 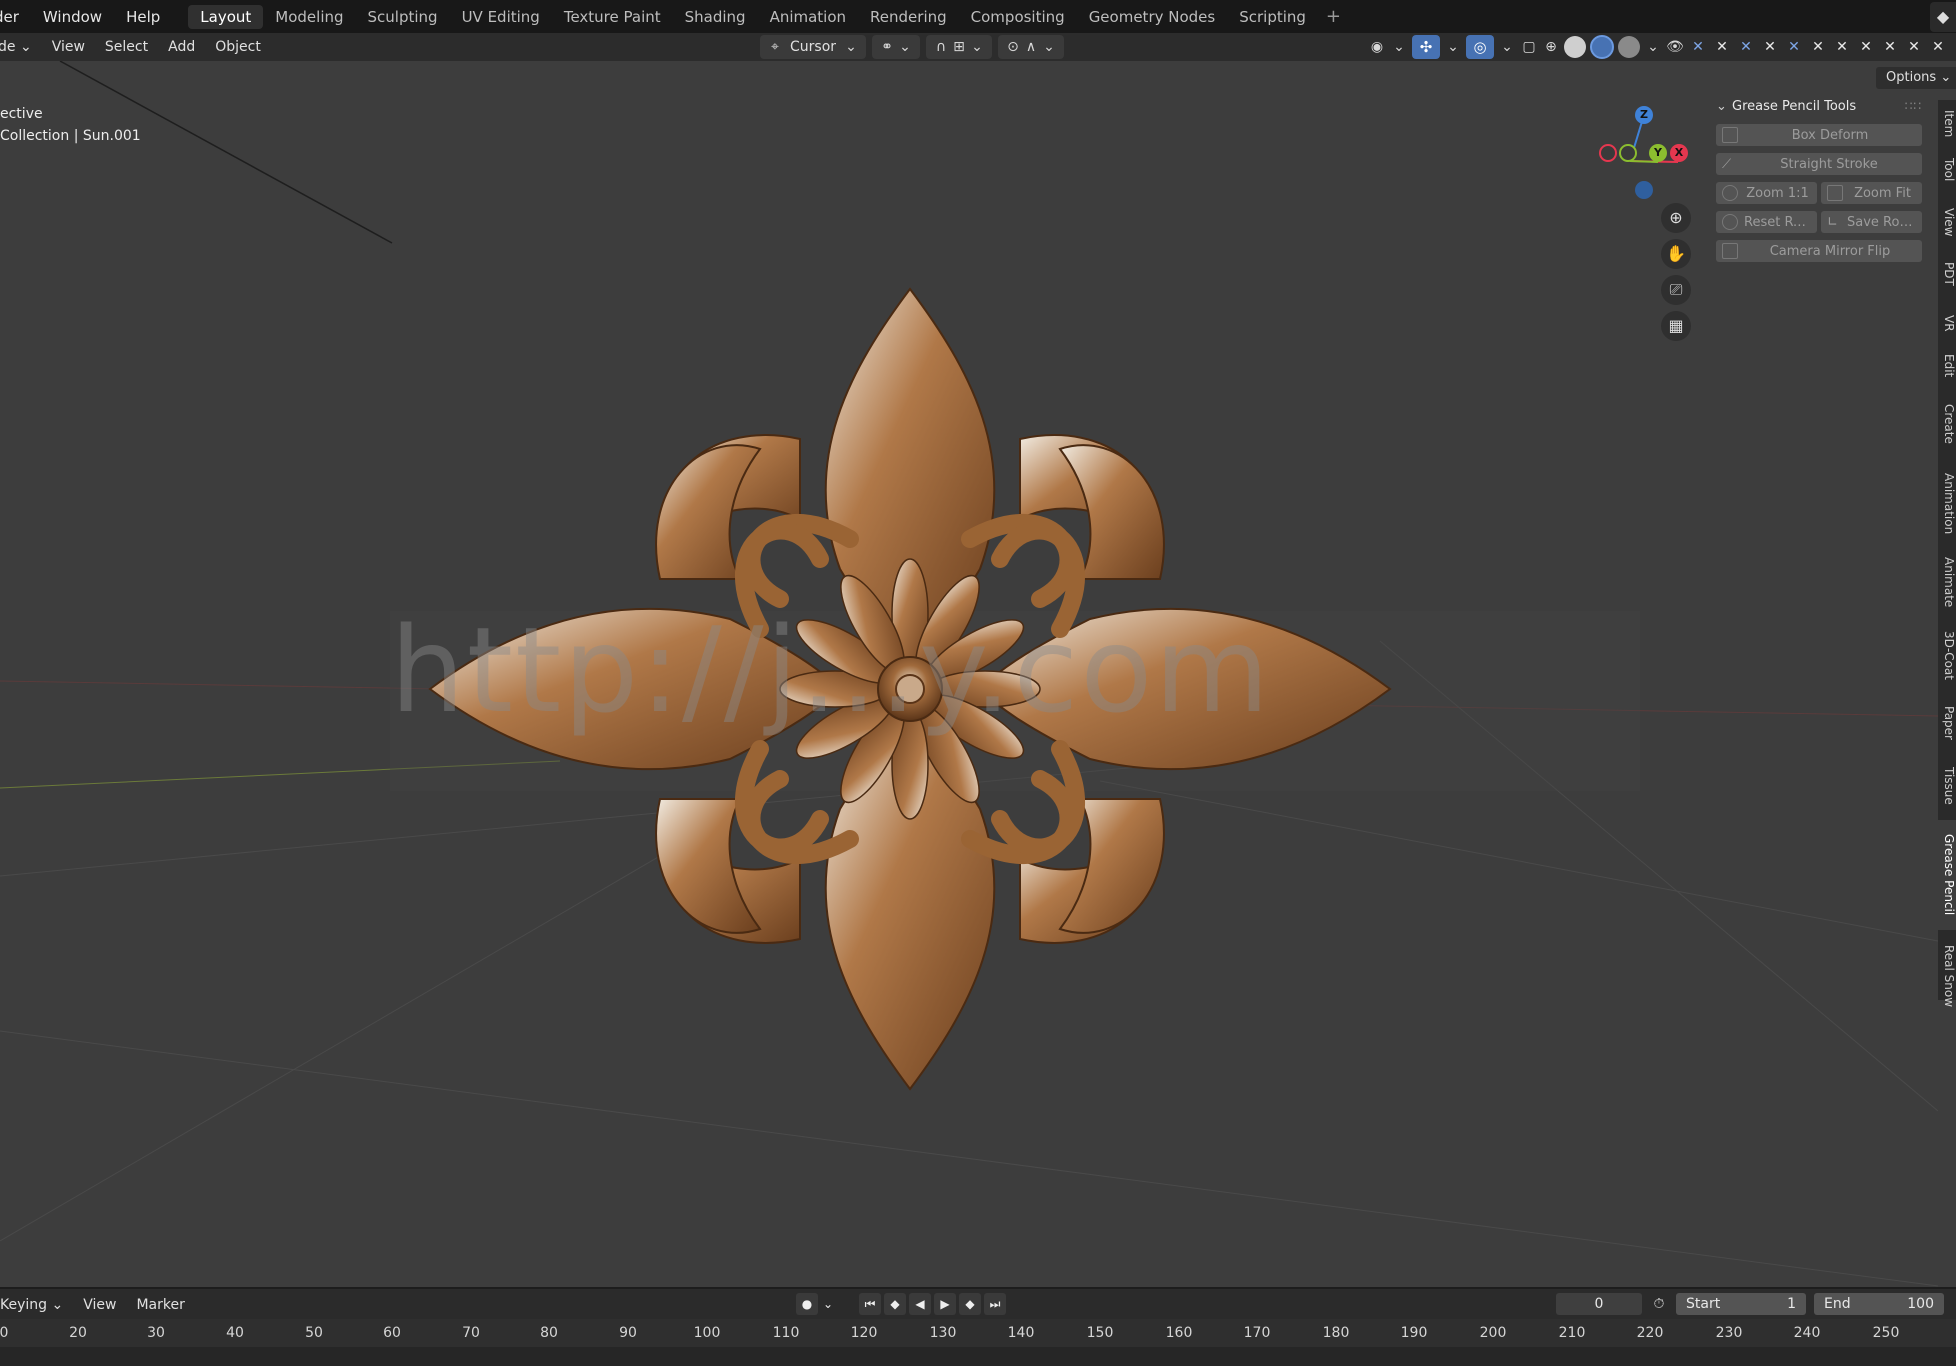 I want to click on material-preview-shading-icon, so click(x=1602, y=47).